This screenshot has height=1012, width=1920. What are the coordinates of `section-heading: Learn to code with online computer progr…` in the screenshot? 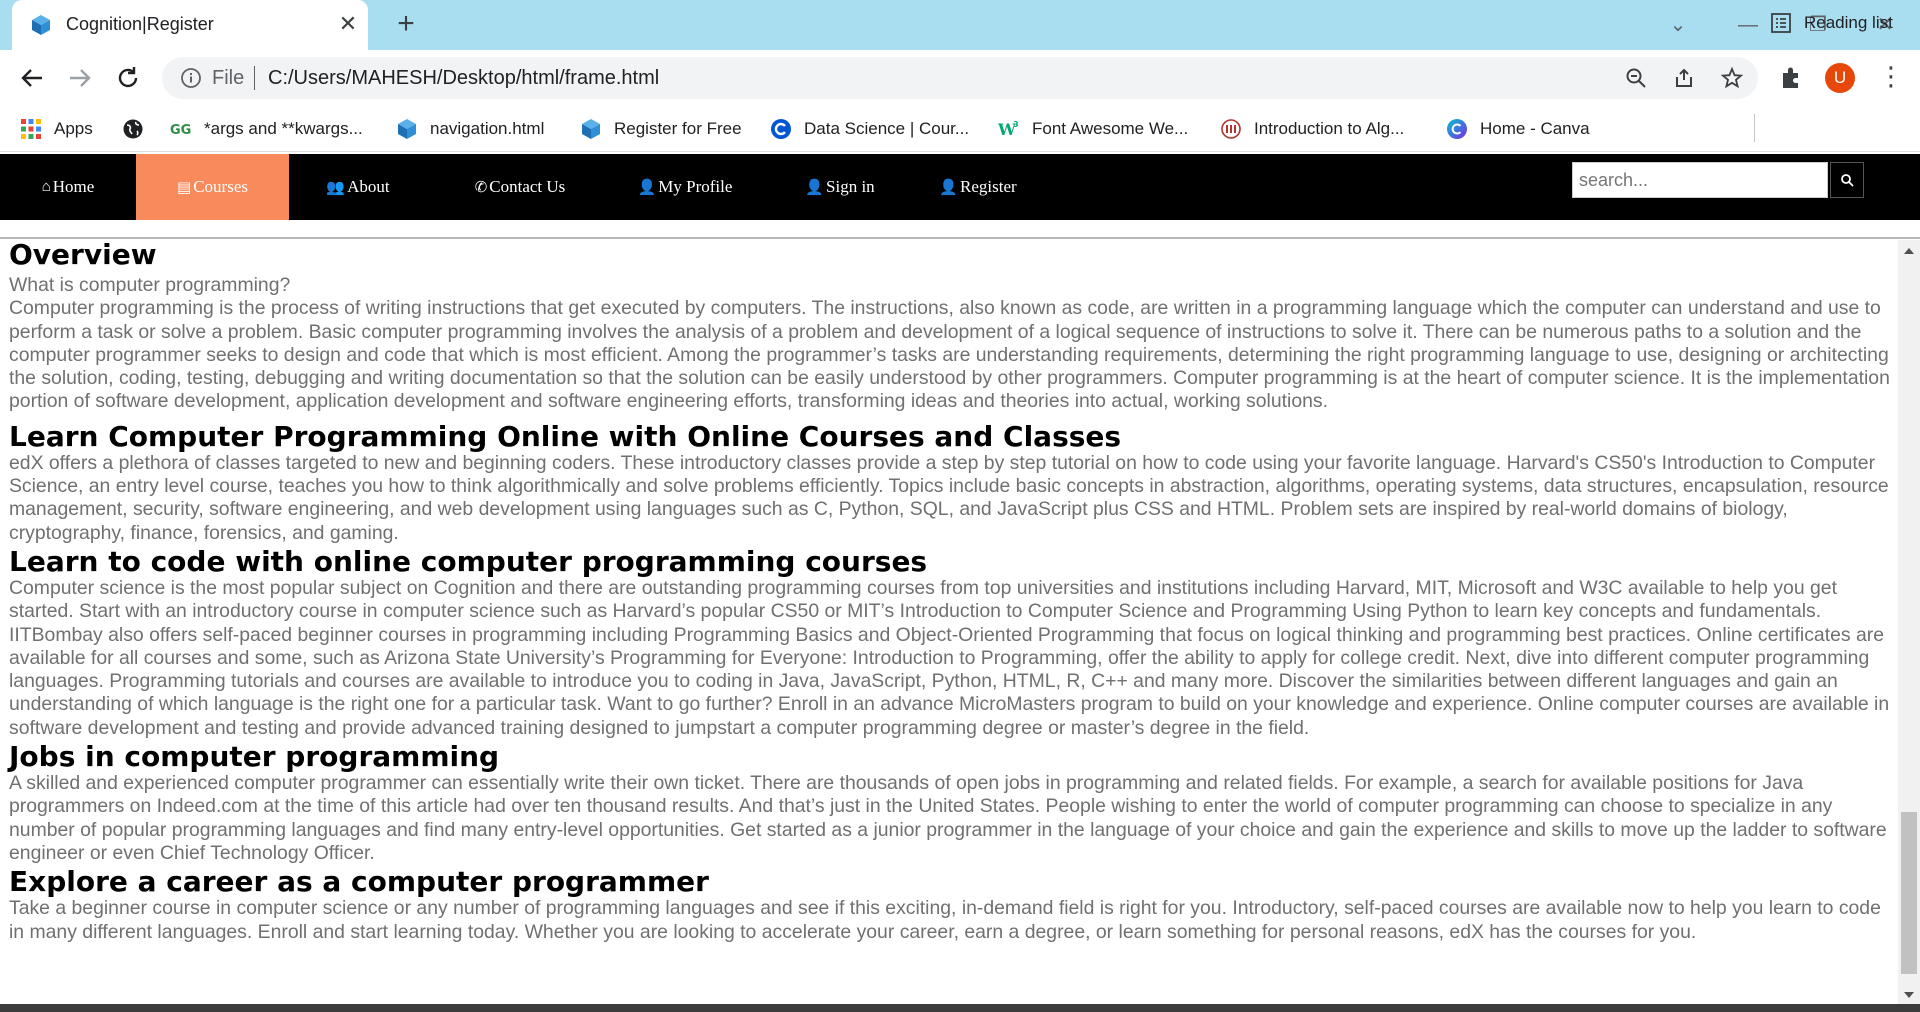 It's located at (468, 561).